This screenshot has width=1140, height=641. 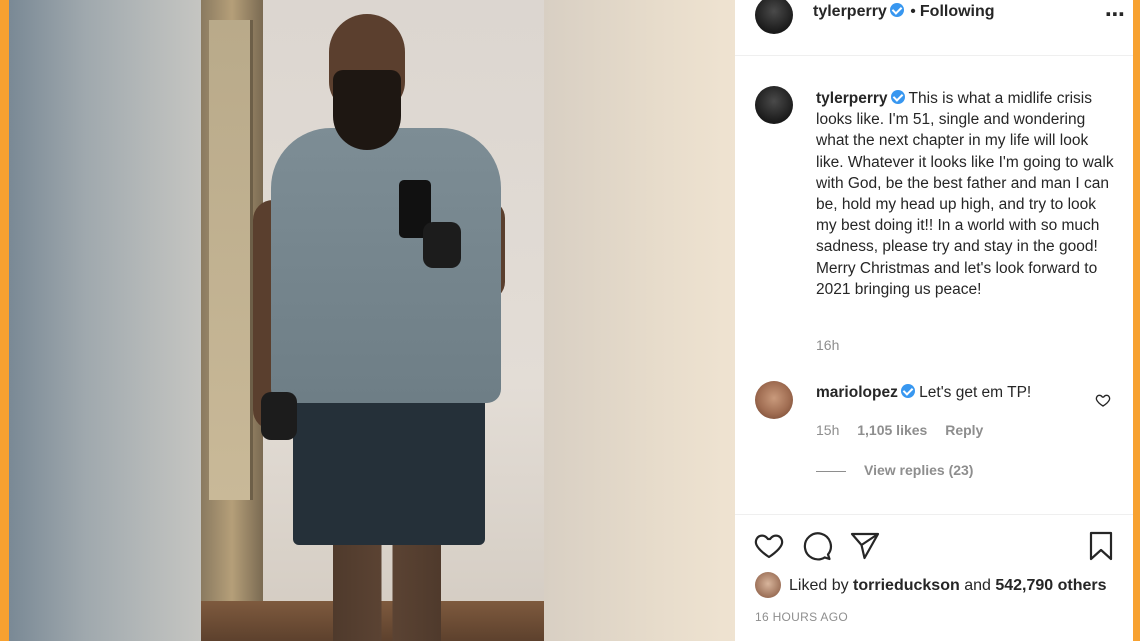 I want to click on comment-like-heart-icon, so click(x=1103, y=400).